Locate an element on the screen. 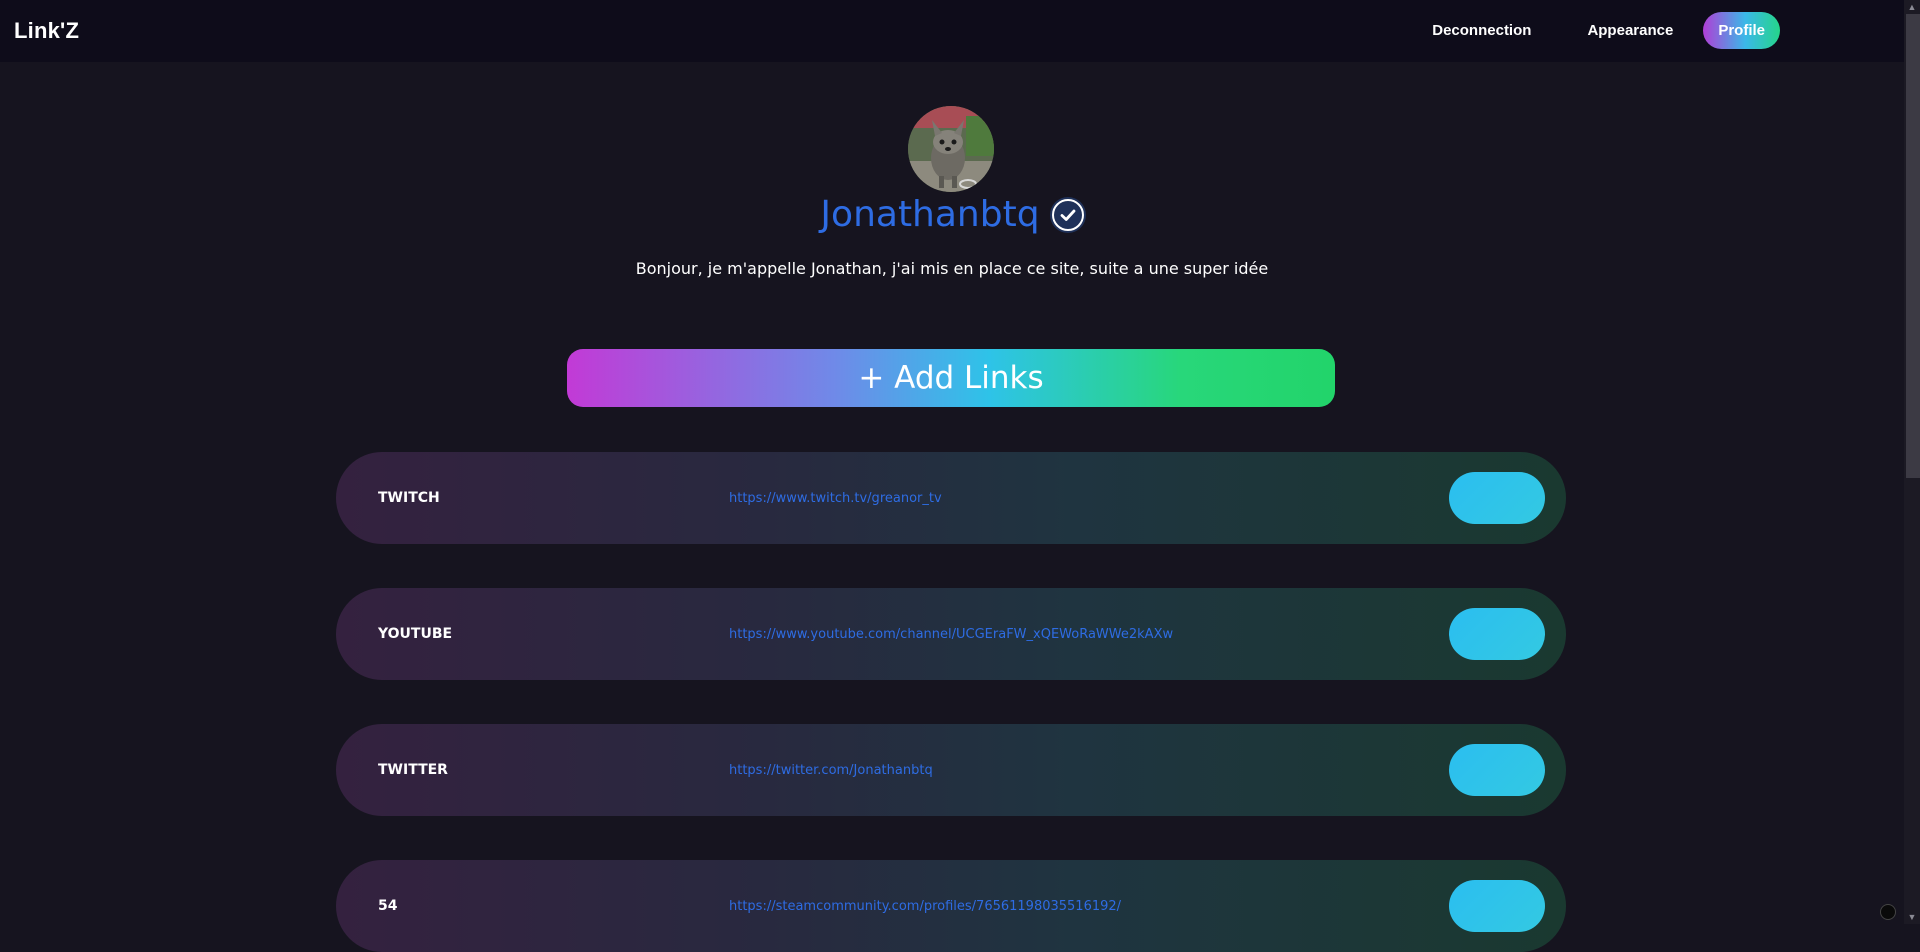 This screenshot has height=952, width=1920. corner-widget-icon is located at coordinates (1888, 912).